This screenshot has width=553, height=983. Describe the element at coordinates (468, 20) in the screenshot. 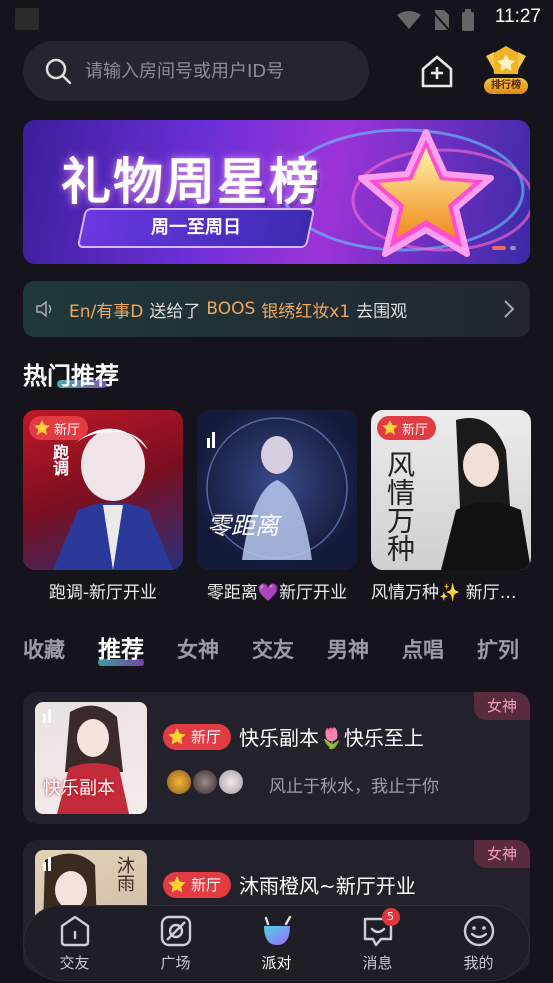

I see `battery-icon` at that location.